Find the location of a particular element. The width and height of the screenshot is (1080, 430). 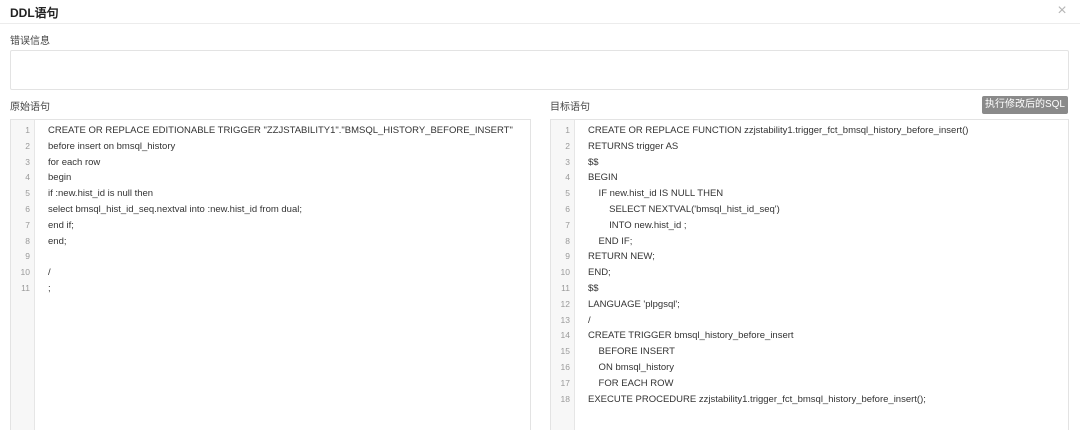

code-line: 12 LANGUAGE 'plpgsql'; is located at coordinates (809, 305).